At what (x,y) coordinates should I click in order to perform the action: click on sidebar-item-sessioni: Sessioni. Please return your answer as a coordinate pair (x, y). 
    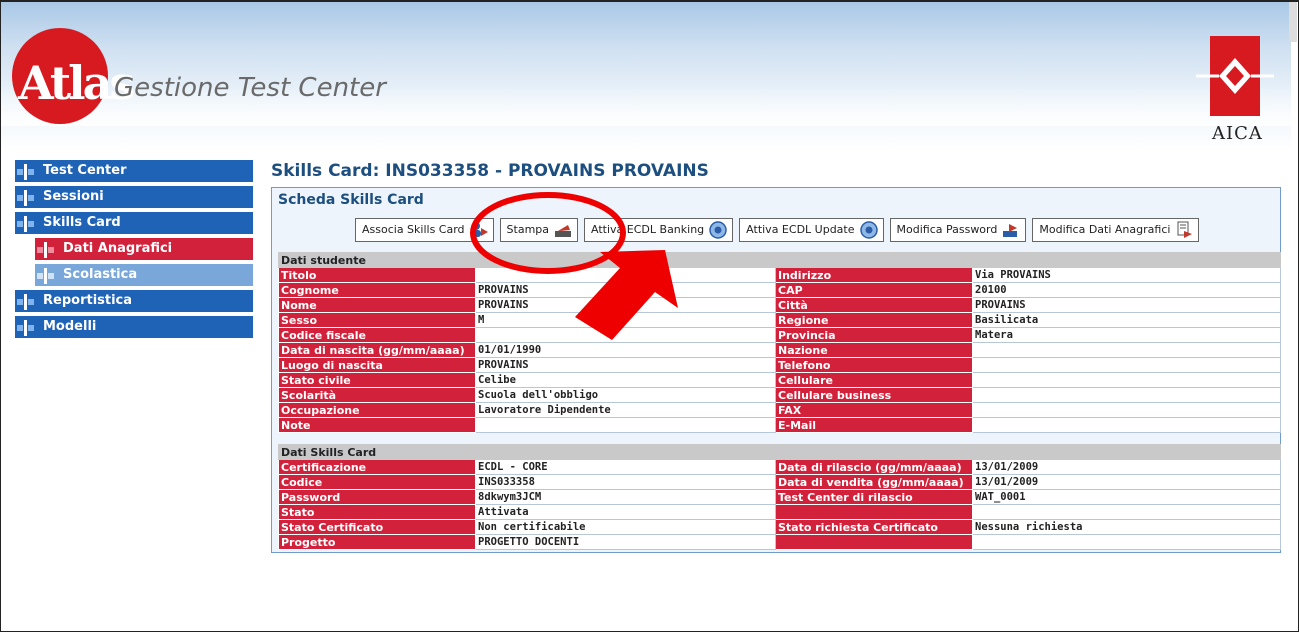
    Looking at the image, I should click on (134, 197).